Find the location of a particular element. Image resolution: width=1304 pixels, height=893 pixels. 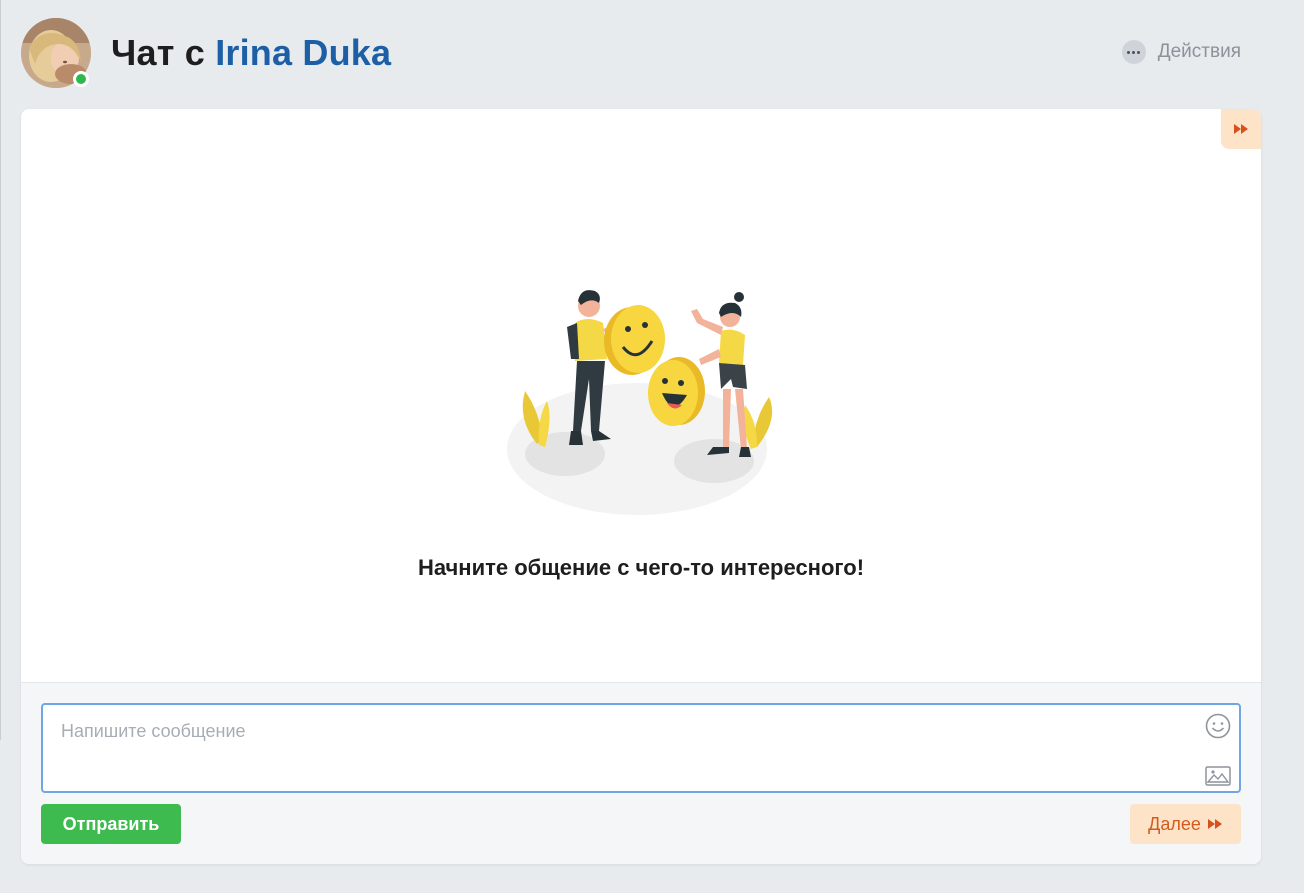

next-button: Далее is located at coordinates (1185, 824).